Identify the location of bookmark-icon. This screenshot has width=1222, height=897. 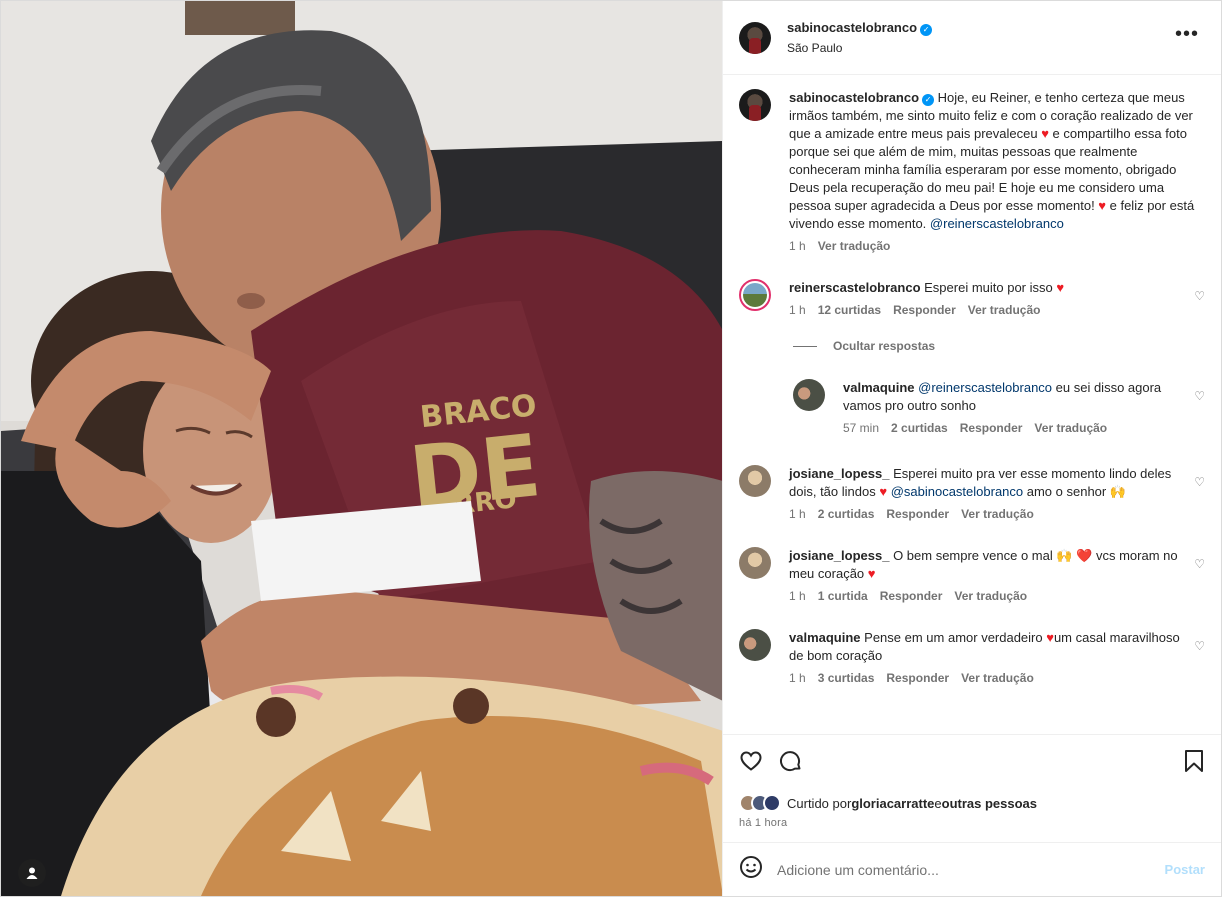
(1194, 762).